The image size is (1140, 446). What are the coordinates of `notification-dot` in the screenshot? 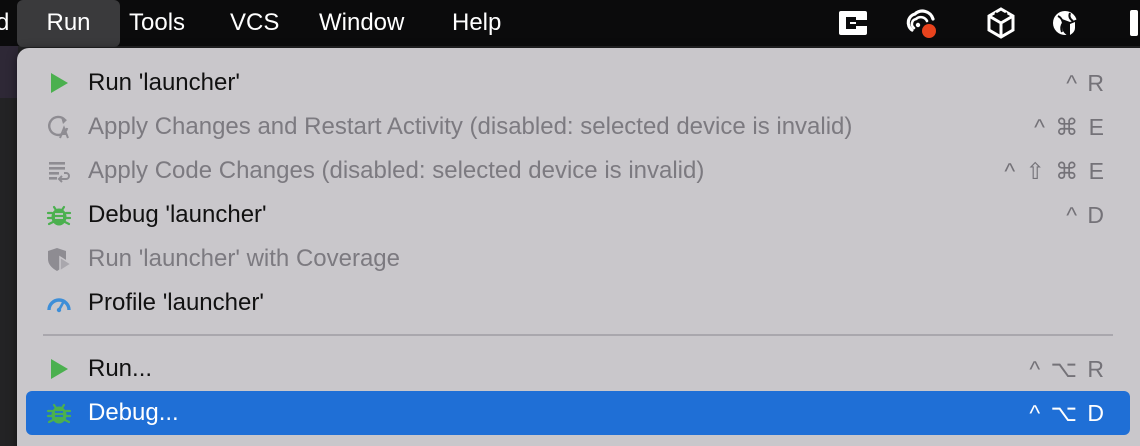 It's located at (929, 31).